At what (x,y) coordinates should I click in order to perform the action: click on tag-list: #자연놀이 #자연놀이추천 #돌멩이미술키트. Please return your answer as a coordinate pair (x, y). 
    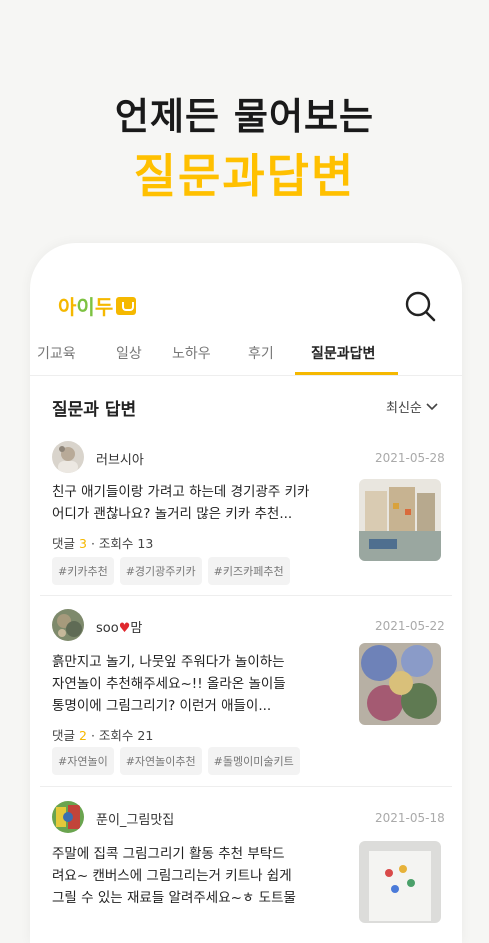
    Looking at the image, I should click on (176, 761).